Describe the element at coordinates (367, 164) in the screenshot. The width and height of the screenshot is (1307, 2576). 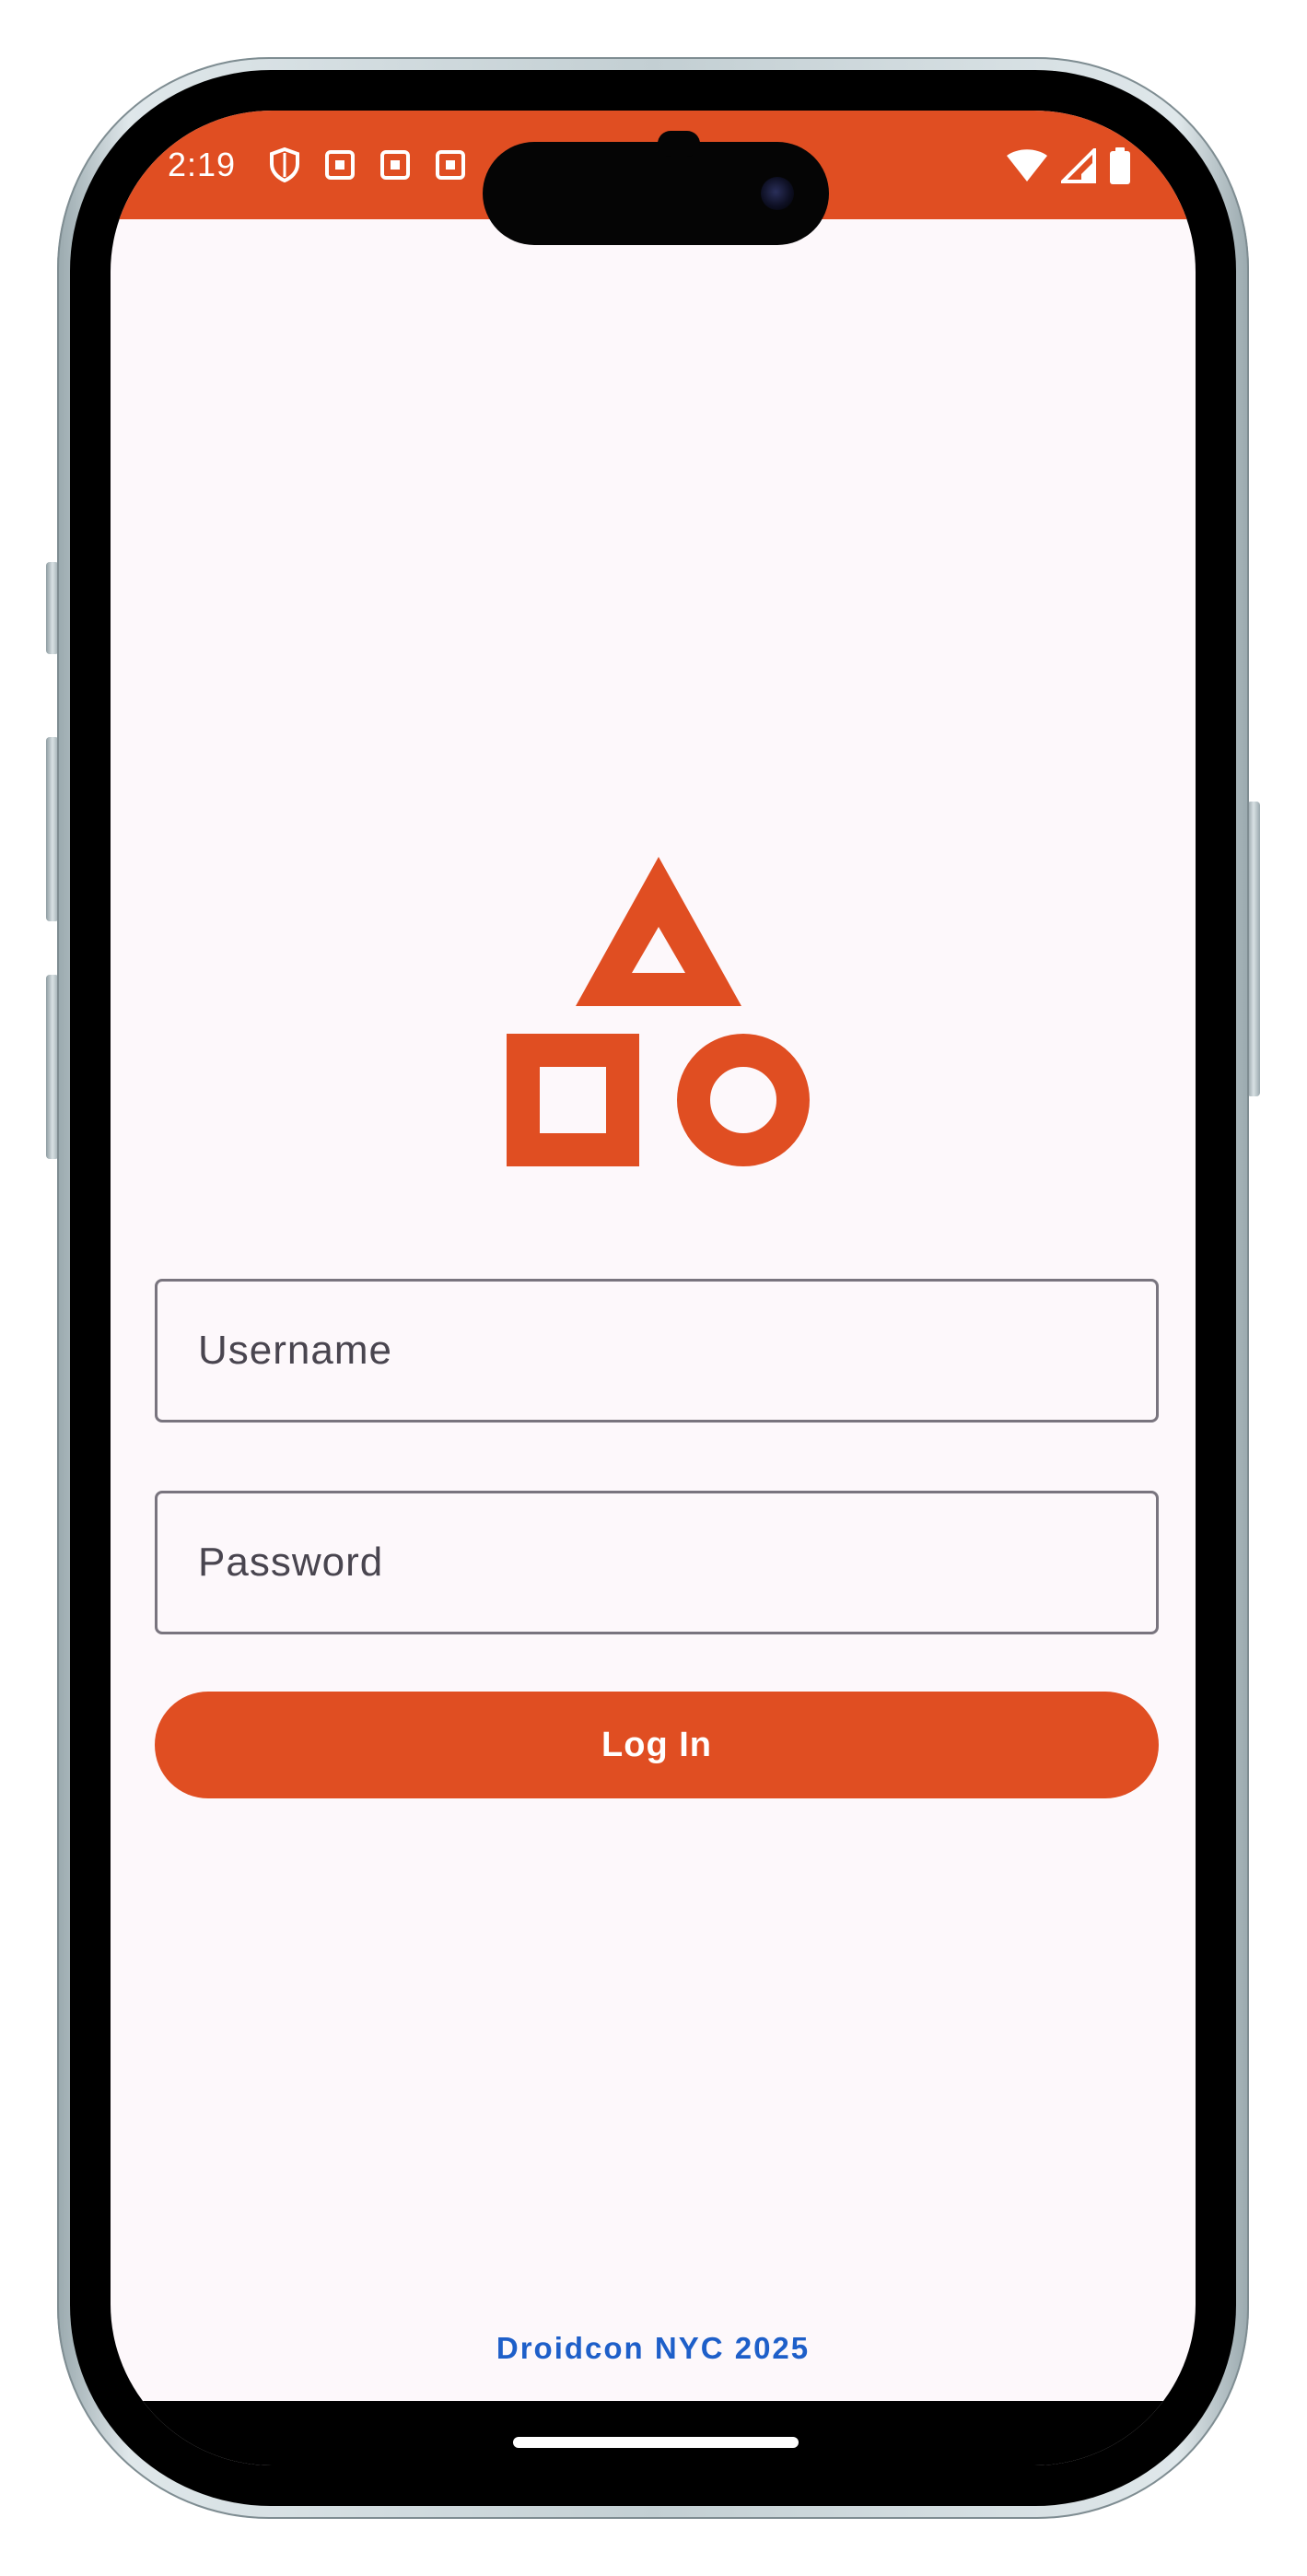
I see `status-icons-left` at that location.